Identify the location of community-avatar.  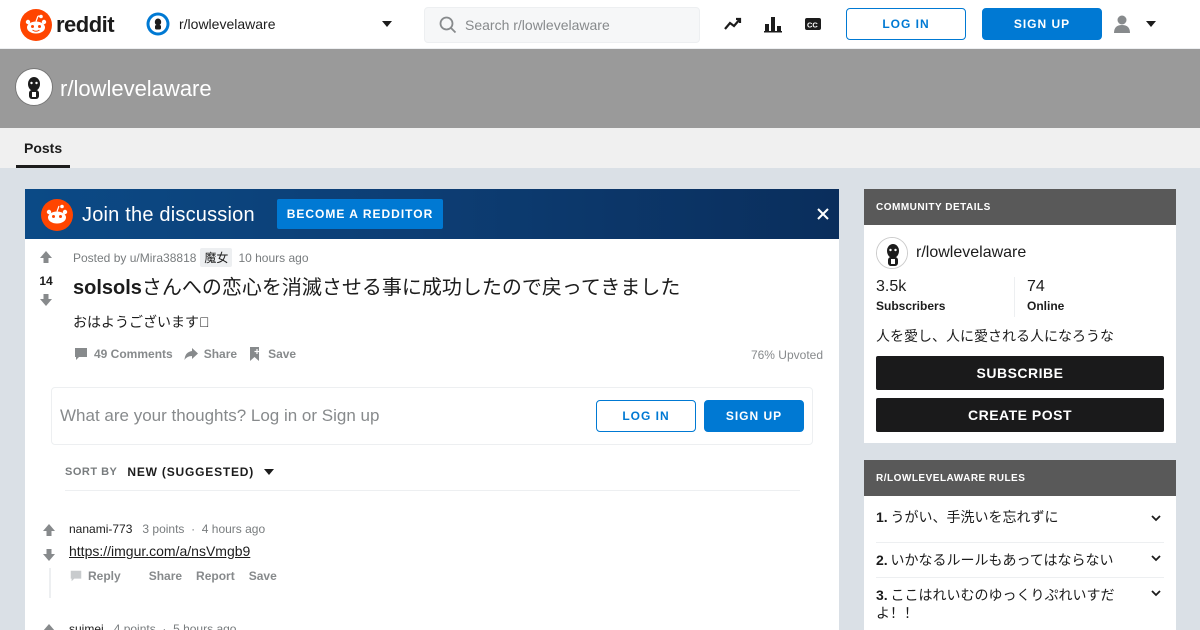
(892, 253).